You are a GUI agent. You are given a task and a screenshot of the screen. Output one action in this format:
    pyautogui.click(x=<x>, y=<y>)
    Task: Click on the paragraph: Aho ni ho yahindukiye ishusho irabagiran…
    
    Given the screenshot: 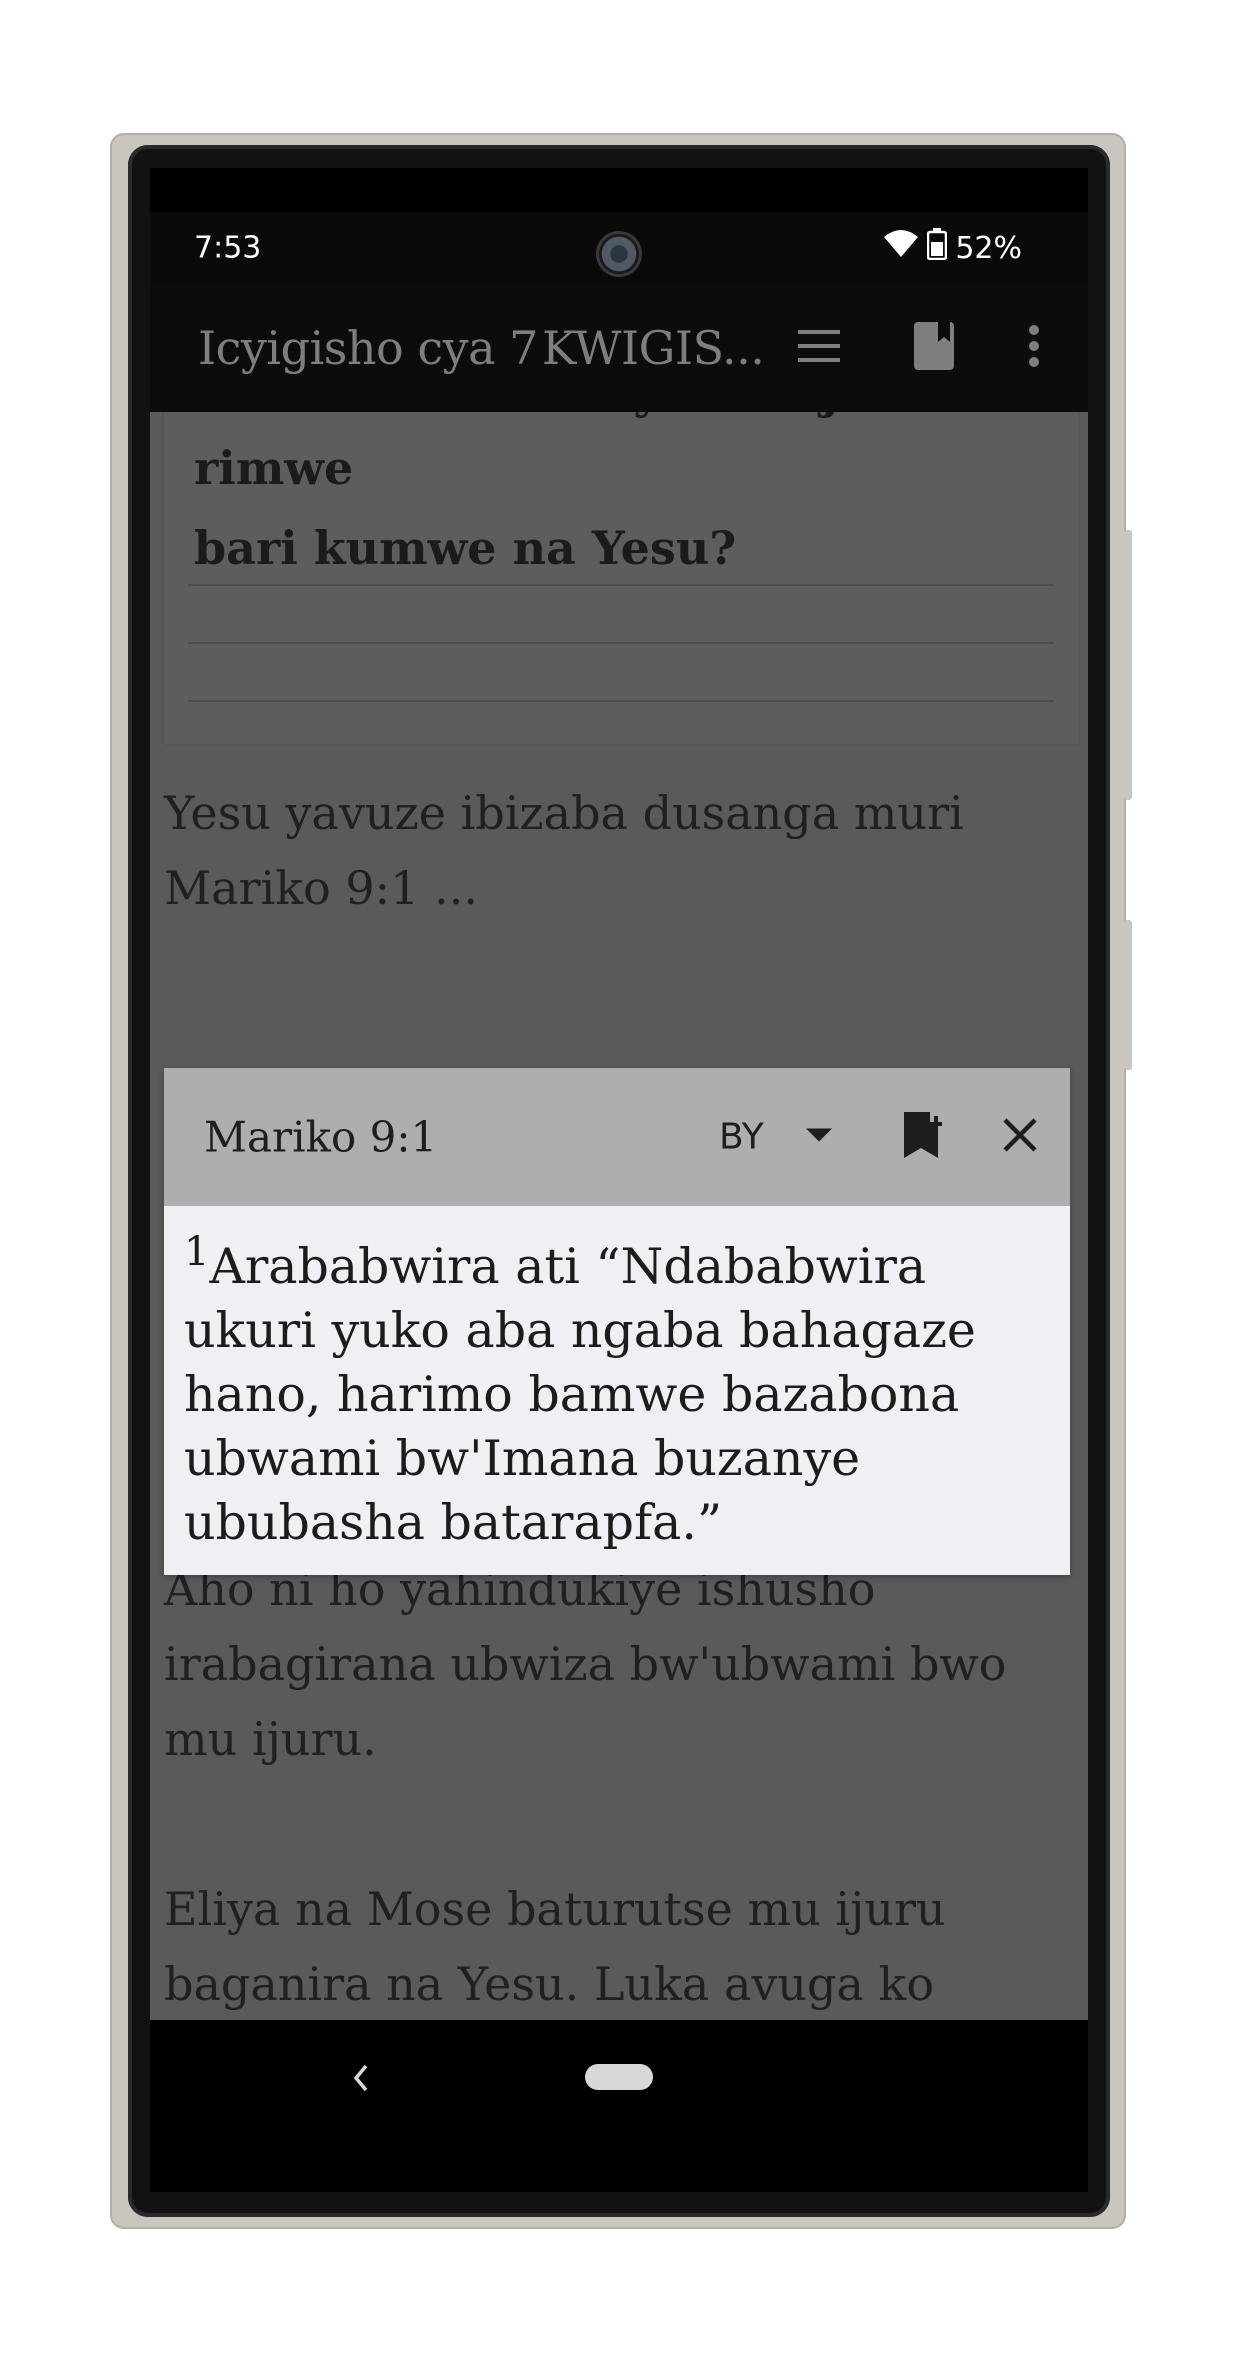 What is the action you would take?
    pyautogui.click(x=585, y=1664)
    